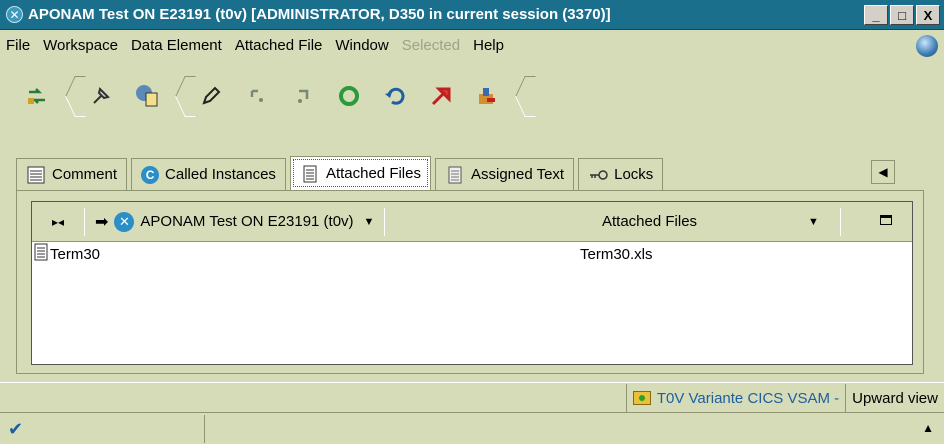  I want to click on toolbar, so click(271, 96).